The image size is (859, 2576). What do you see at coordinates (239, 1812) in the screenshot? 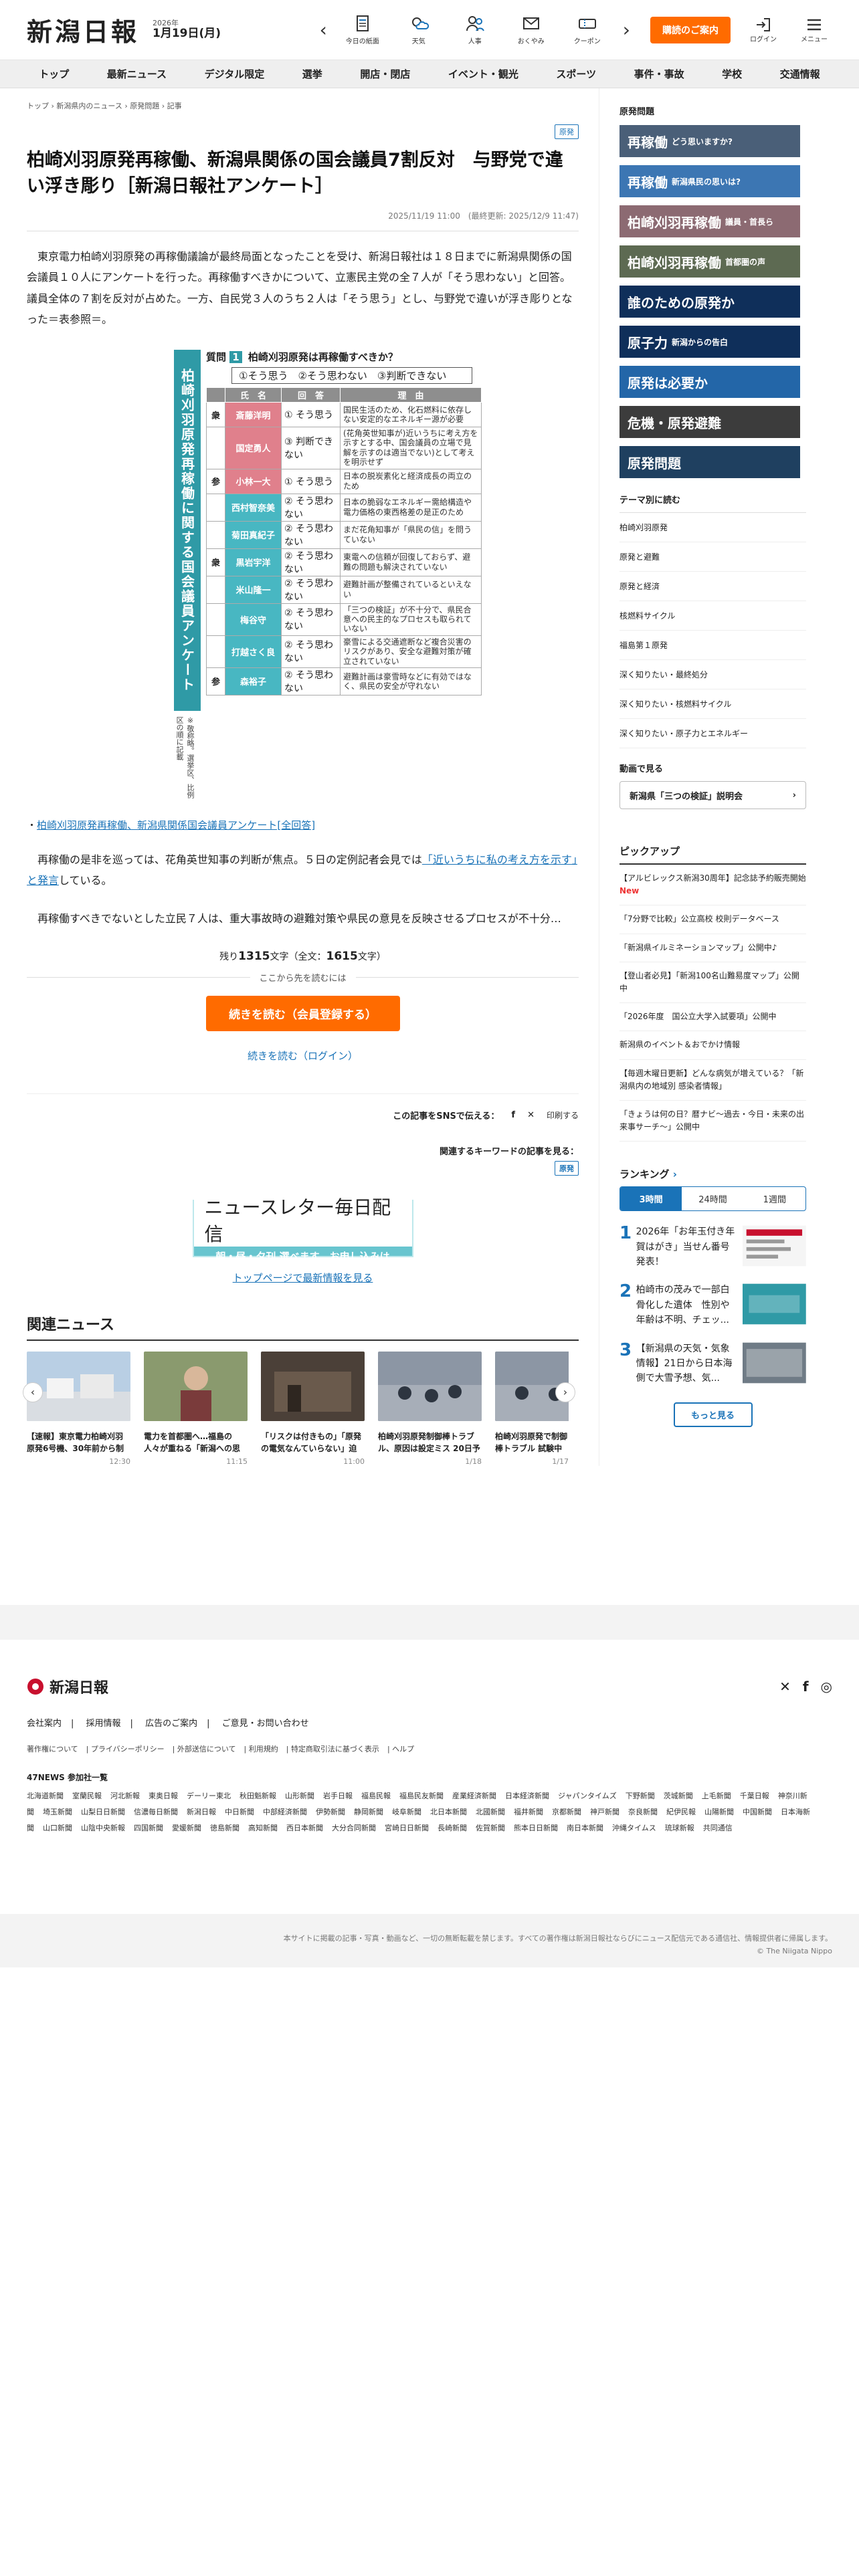
I see `partner-paper-link: 中日新聞` at bounding box center [239, 1812].